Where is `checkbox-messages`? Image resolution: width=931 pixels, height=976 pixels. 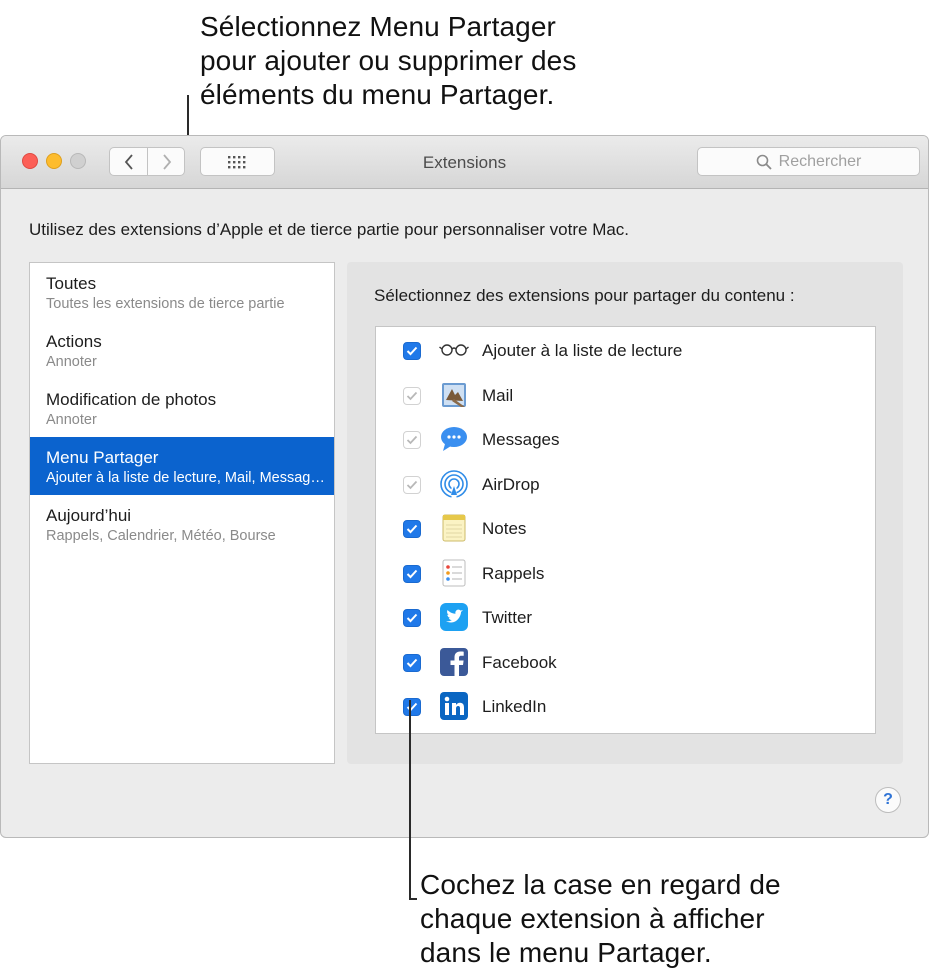
checkbox-messages is located at coordinates (412, 440).